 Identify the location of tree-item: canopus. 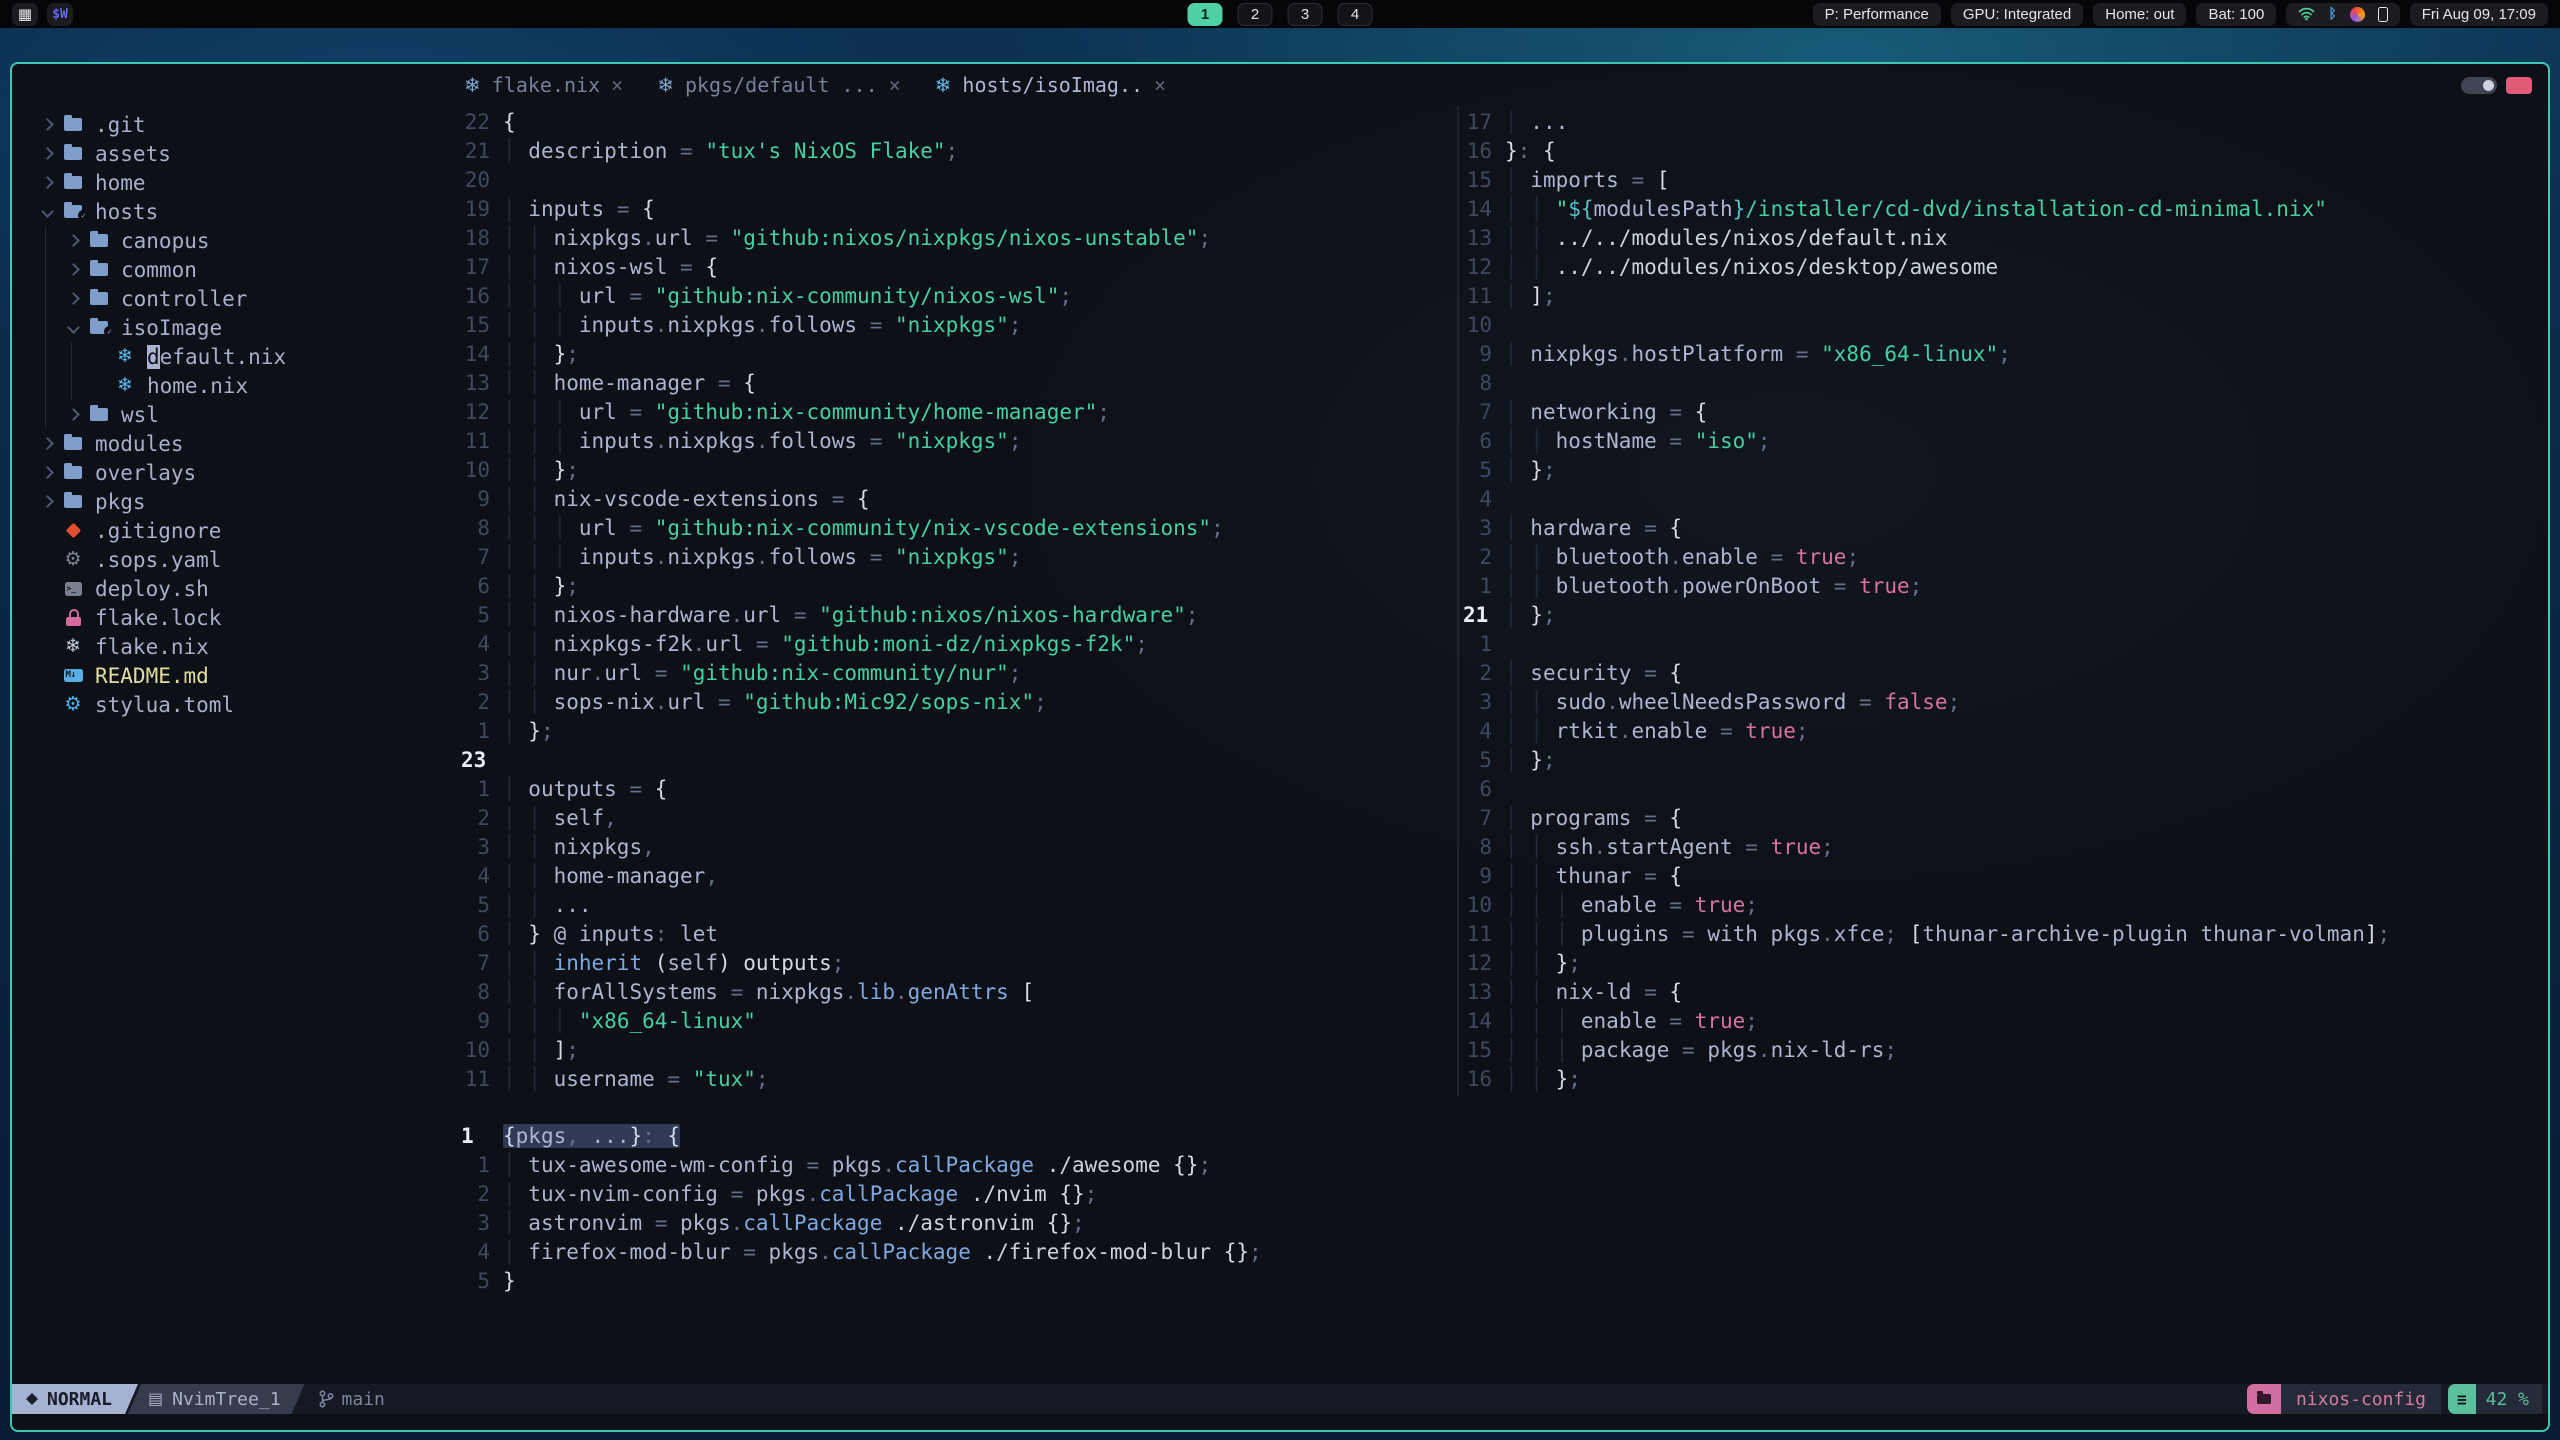
(234, 240).